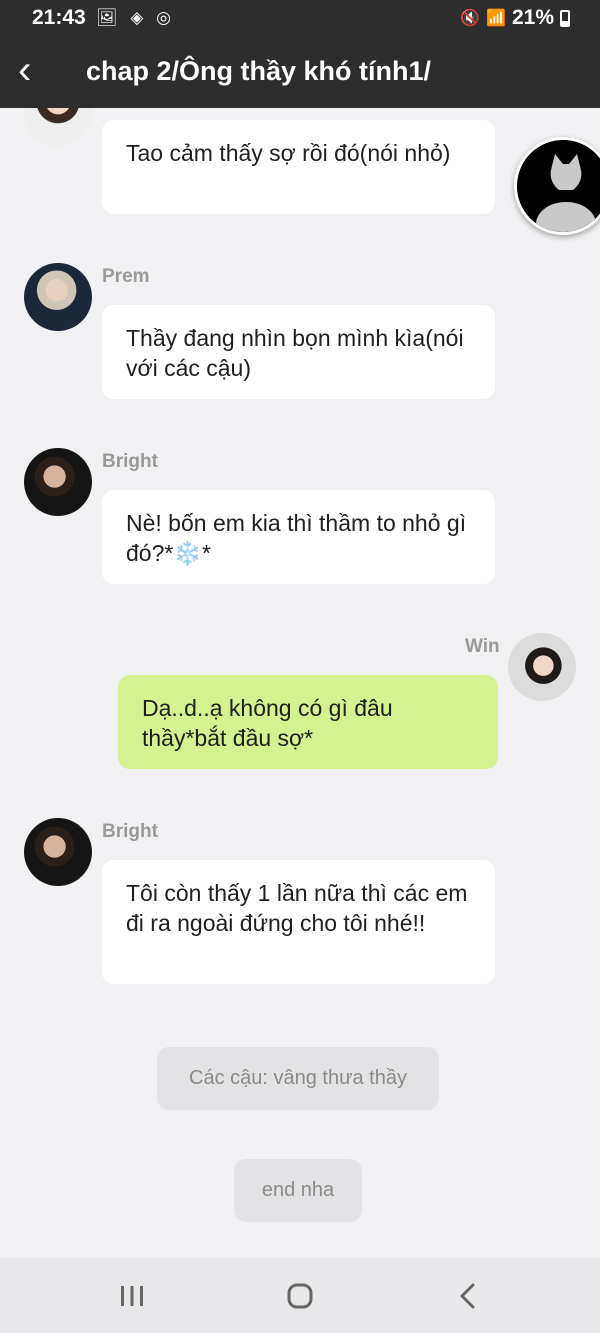  Describe the element at coordinates (468, 1296) in the screenshot. I see `back-icon` at that location.